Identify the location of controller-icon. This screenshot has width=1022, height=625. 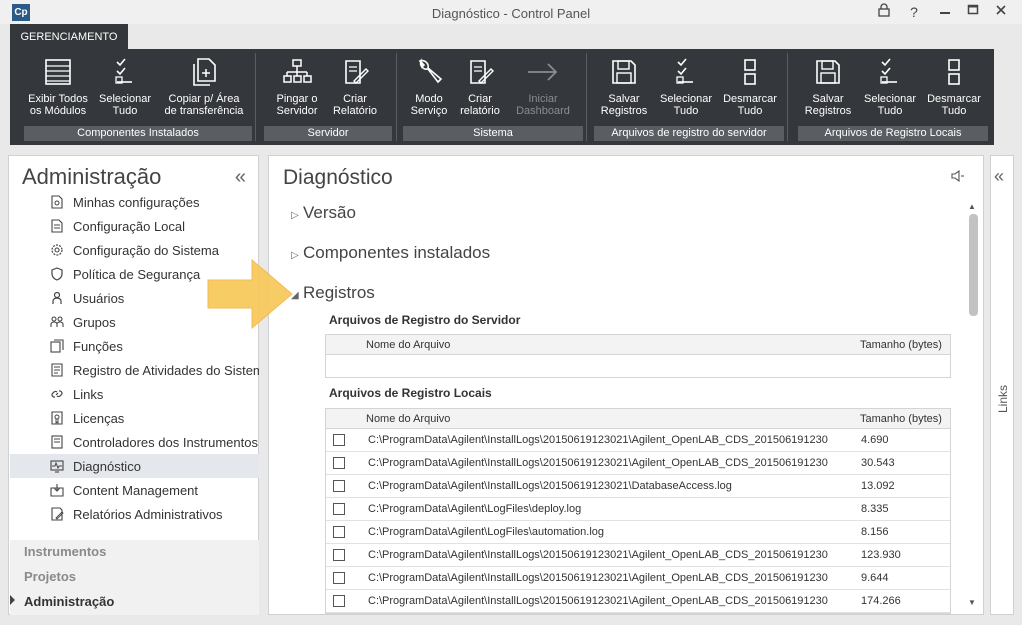
(57, 442).